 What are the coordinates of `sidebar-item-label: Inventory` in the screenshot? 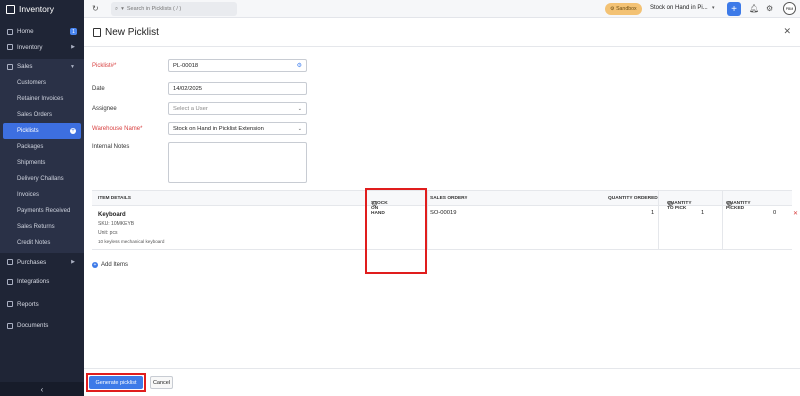 It's located at (30, 47).